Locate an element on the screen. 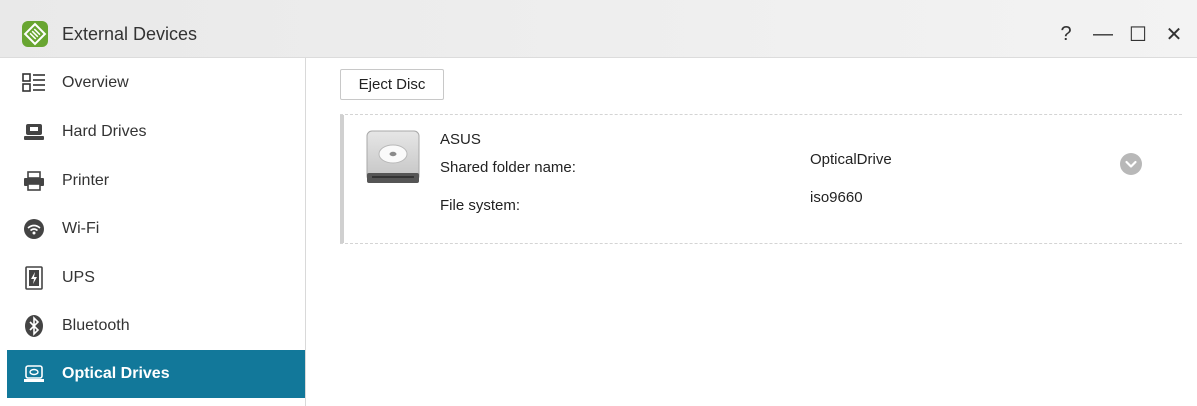 The height and width of the screenshot is (406, 1197). sidebar-item-label: UPS is located at coordinates (78, 277).